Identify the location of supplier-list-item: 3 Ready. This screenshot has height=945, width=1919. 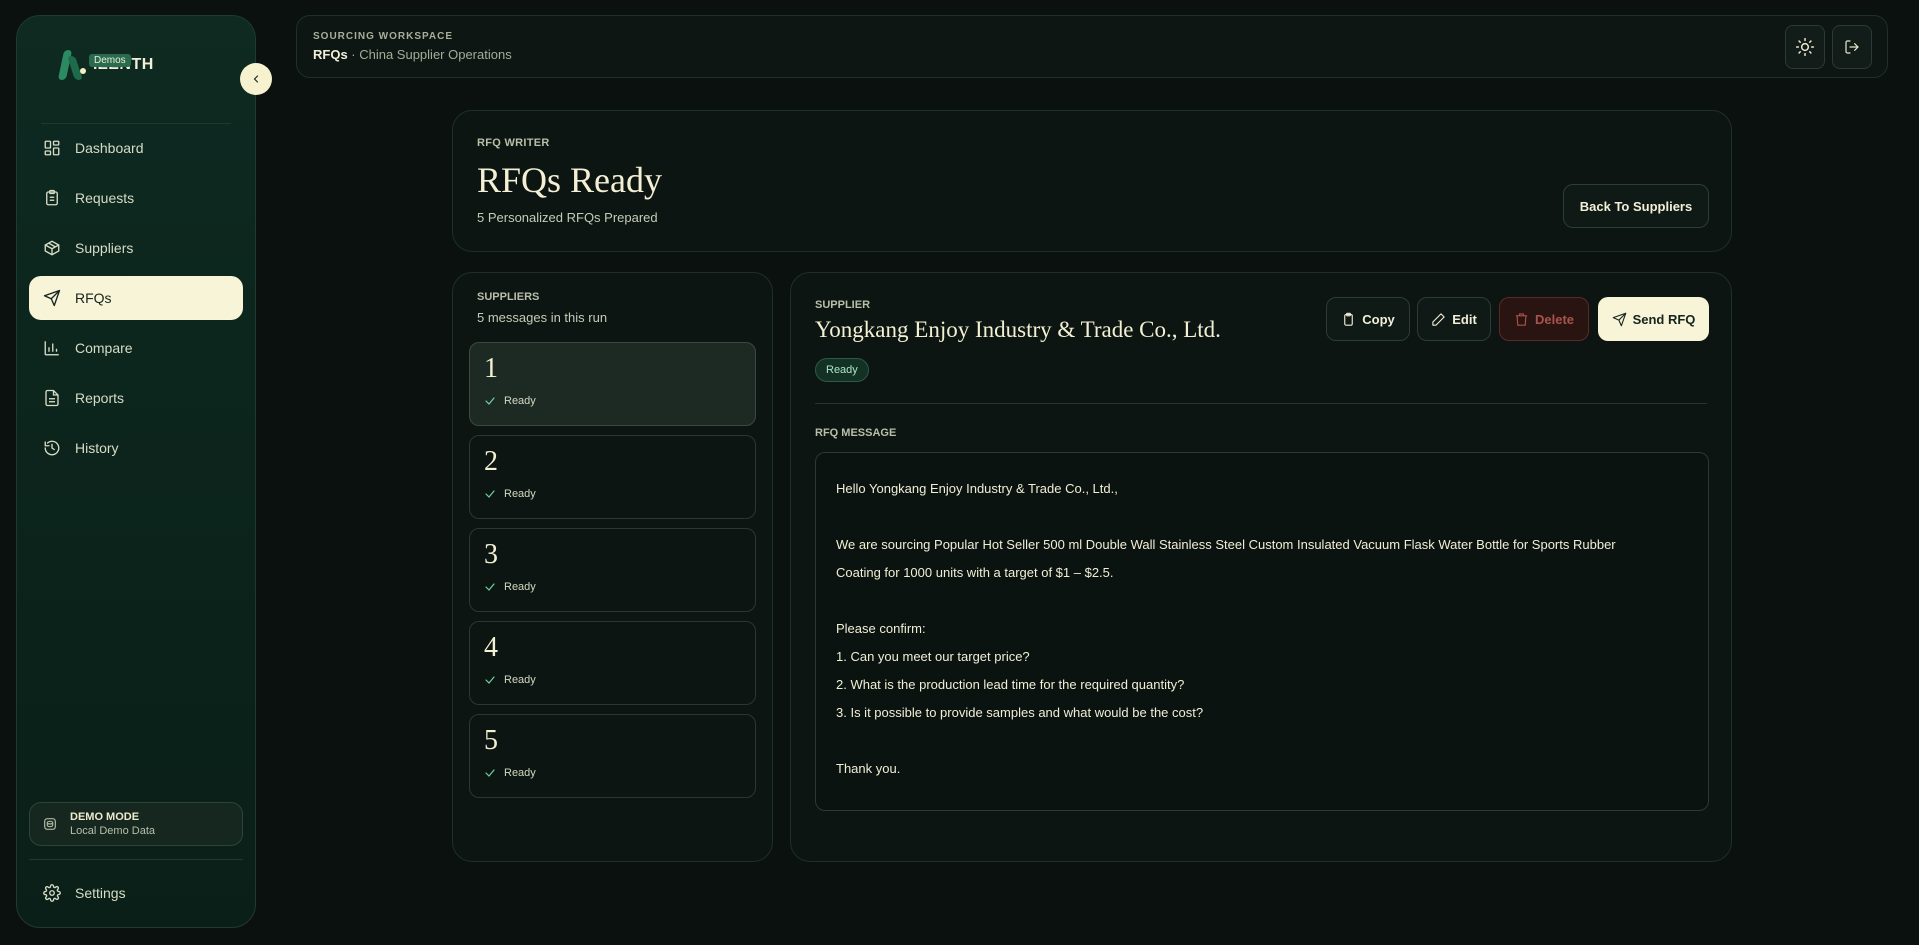
(612, 570).